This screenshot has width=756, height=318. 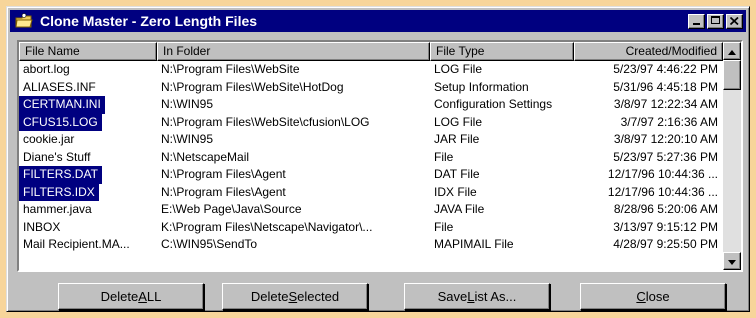 I want to click on modified-cell: 8/28/96 5:20:06 AM, so click(x=648, y=210).